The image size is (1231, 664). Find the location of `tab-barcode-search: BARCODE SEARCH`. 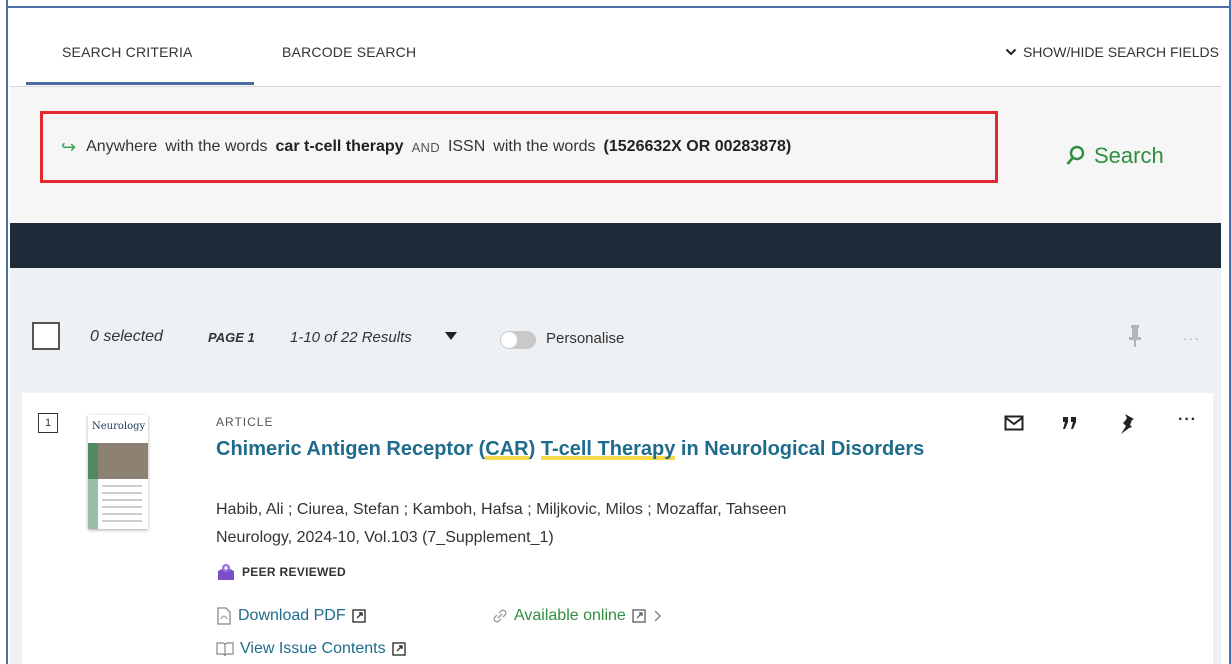

tab-barcode-search: BARCODE SEARCH is located at coordinates (349, 52).